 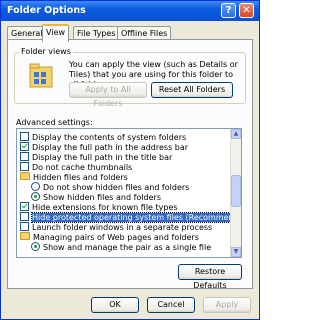 What do you see at coordinates (96, 33) in the screenshot?
I see `tab-file-types: File Types` at bounding box center [96, 33].